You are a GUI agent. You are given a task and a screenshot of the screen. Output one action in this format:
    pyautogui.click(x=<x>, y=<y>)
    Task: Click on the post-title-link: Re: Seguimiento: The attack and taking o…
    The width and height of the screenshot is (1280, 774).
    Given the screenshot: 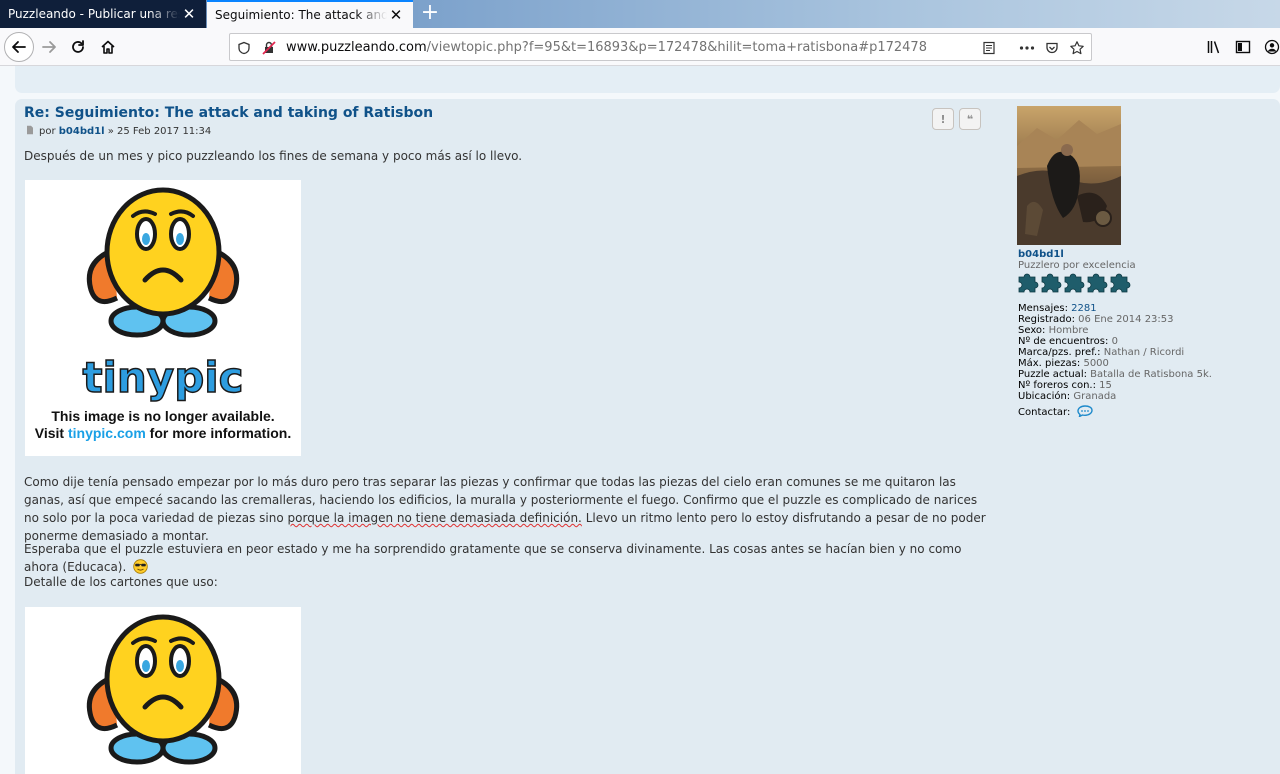 What is the action you would take?
    pyautogui.click(x=228, y=113)
    